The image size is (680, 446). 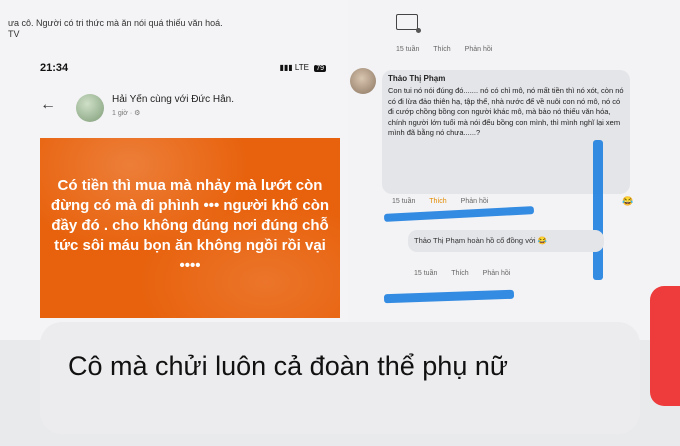 What do you see at coordinates (416, 78) in the screenshot?
I see `commenter-name: Thảo Thị Phạm` at bounding box center [416, 78].